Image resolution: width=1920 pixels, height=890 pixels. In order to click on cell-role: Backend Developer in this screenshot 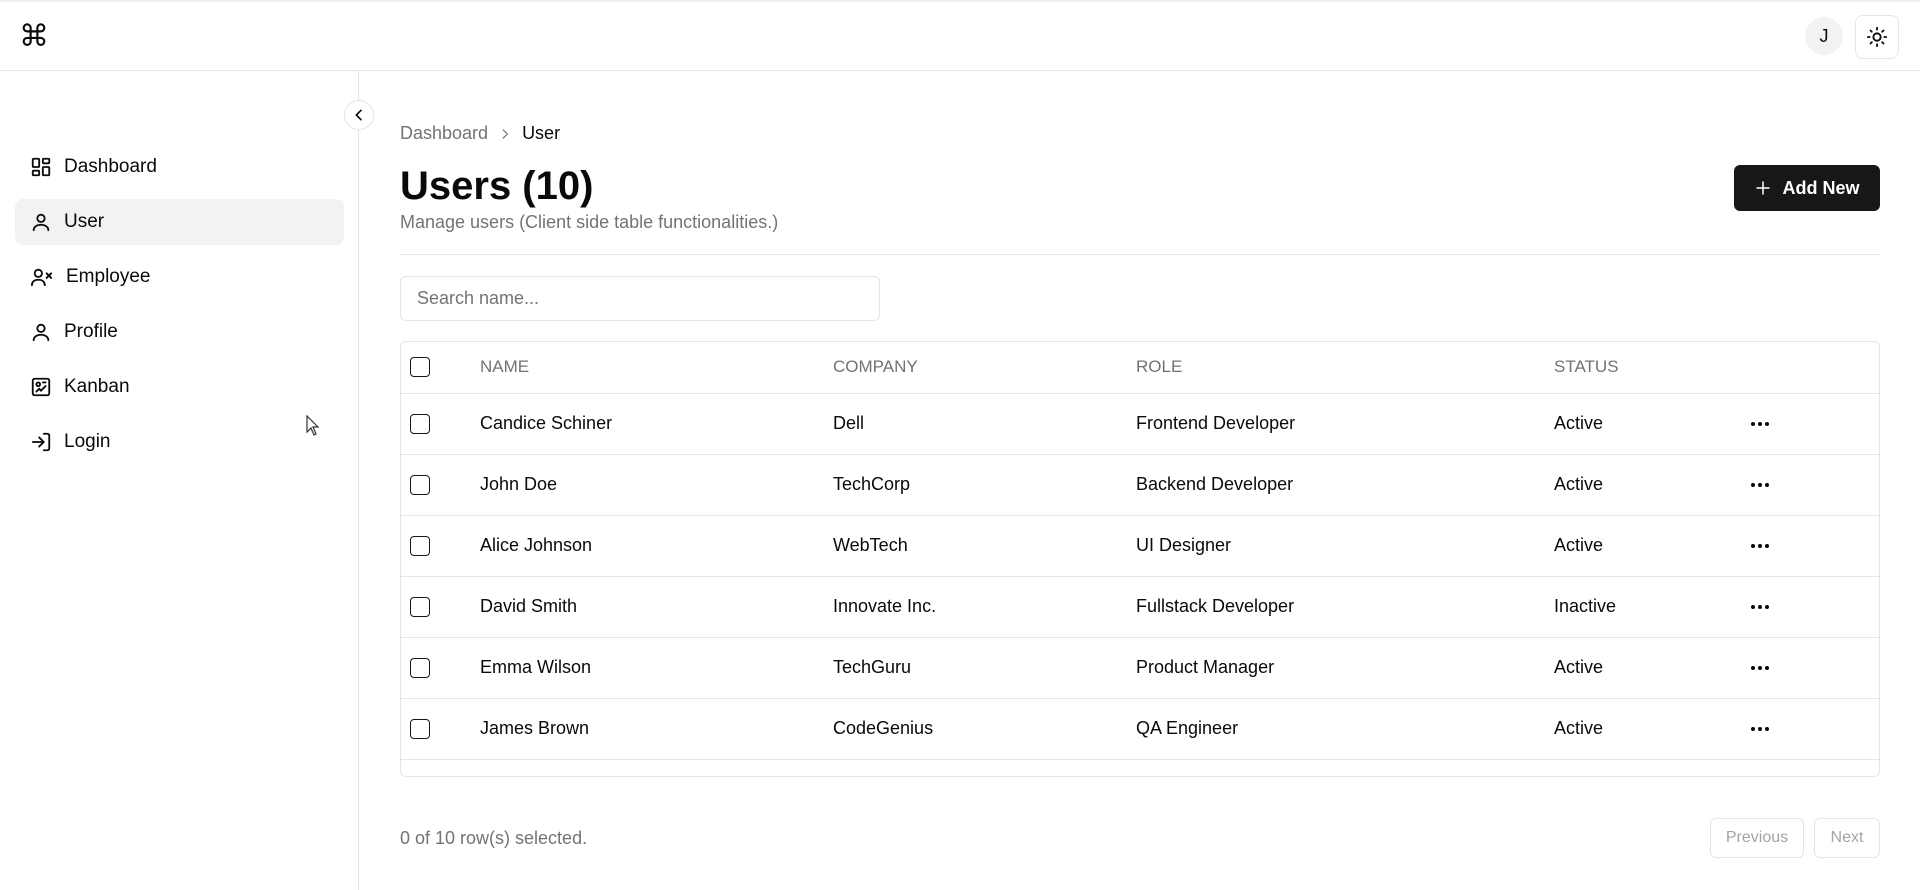, I will do `click(1215, 484)`.